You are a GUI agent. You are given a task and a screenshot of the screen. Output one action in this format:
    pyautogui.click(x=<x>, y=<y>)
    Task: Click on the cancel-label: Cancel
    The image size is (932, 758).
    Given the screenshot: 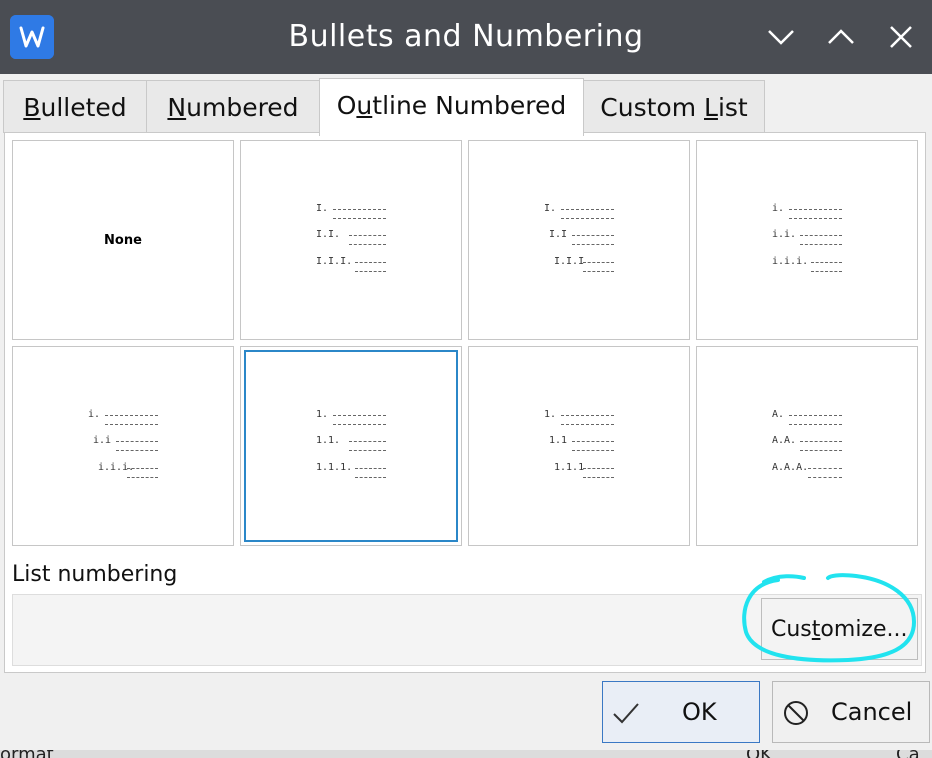 What is the action you would take?
    pyautogui.click(x=872, y=712)
    